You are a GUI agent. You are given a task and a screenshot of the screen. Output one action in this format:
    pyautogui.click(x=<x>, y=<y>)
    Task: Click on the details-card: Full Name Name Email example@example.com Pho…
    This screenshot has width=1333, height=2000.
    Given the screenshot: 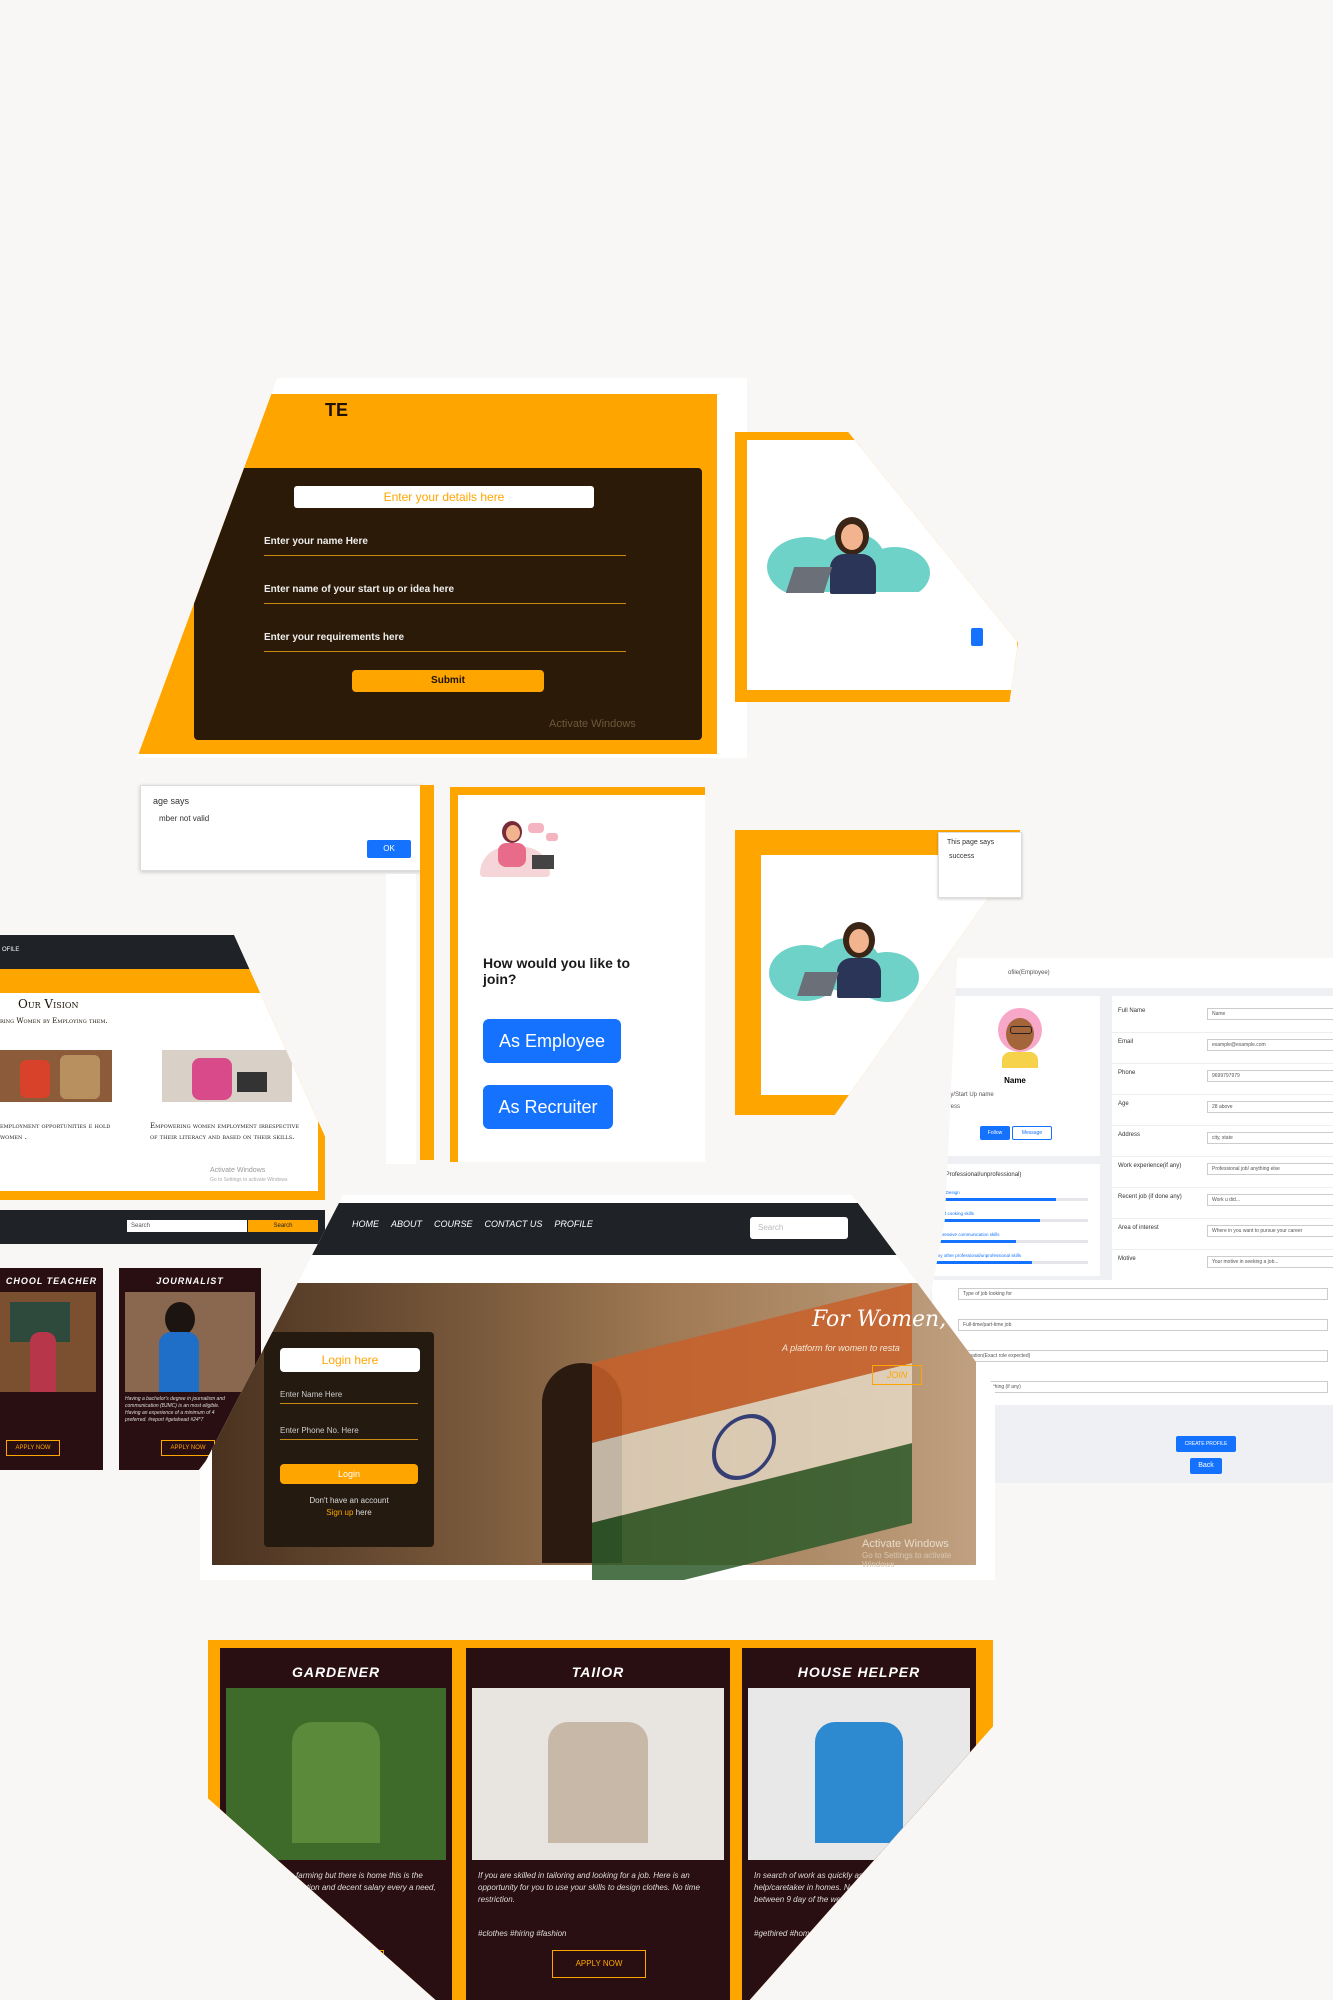 What is the action you would take?
    pyautogui.click(x=1222, y=1146)
    